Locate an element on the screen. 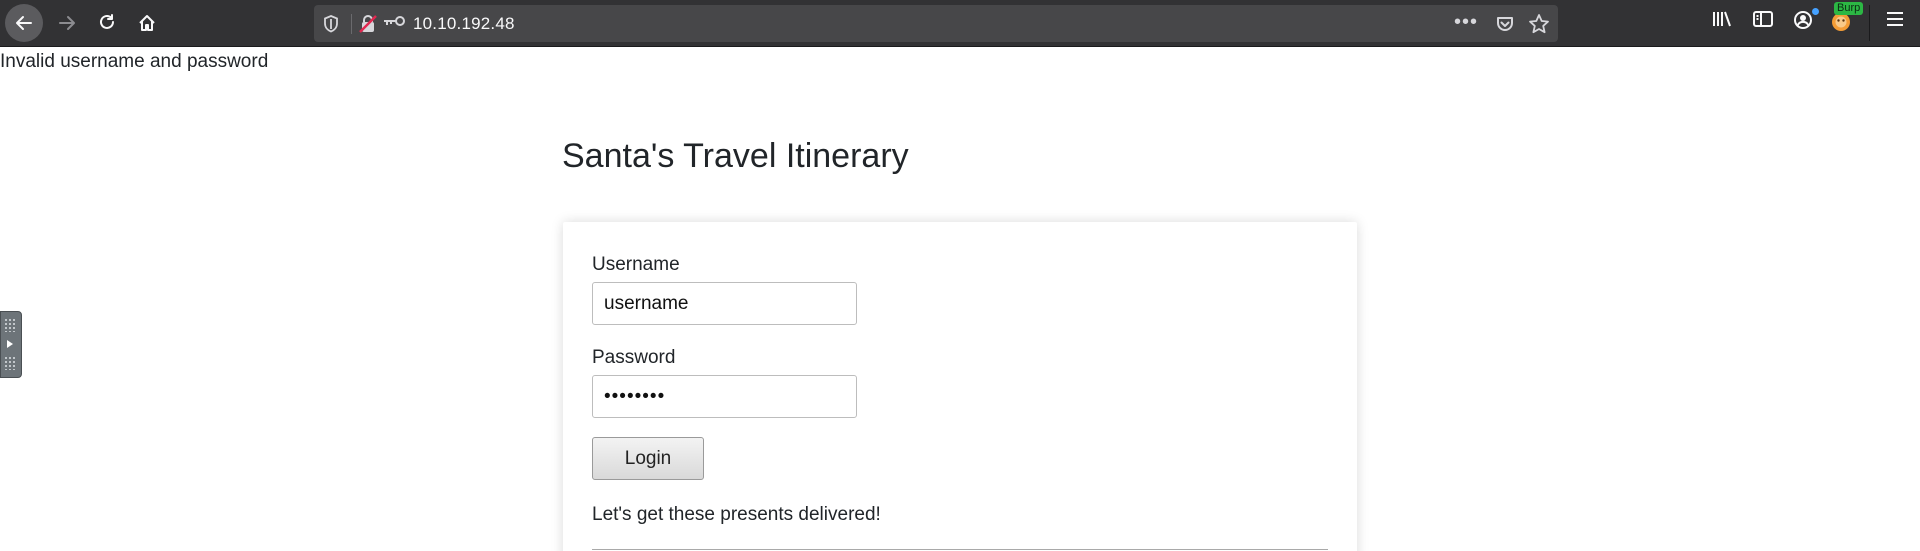 The width and height of the screenshot is (1920, 551). url-bar: 10.10.192.48 ••• is located at coordinates (936, 23).